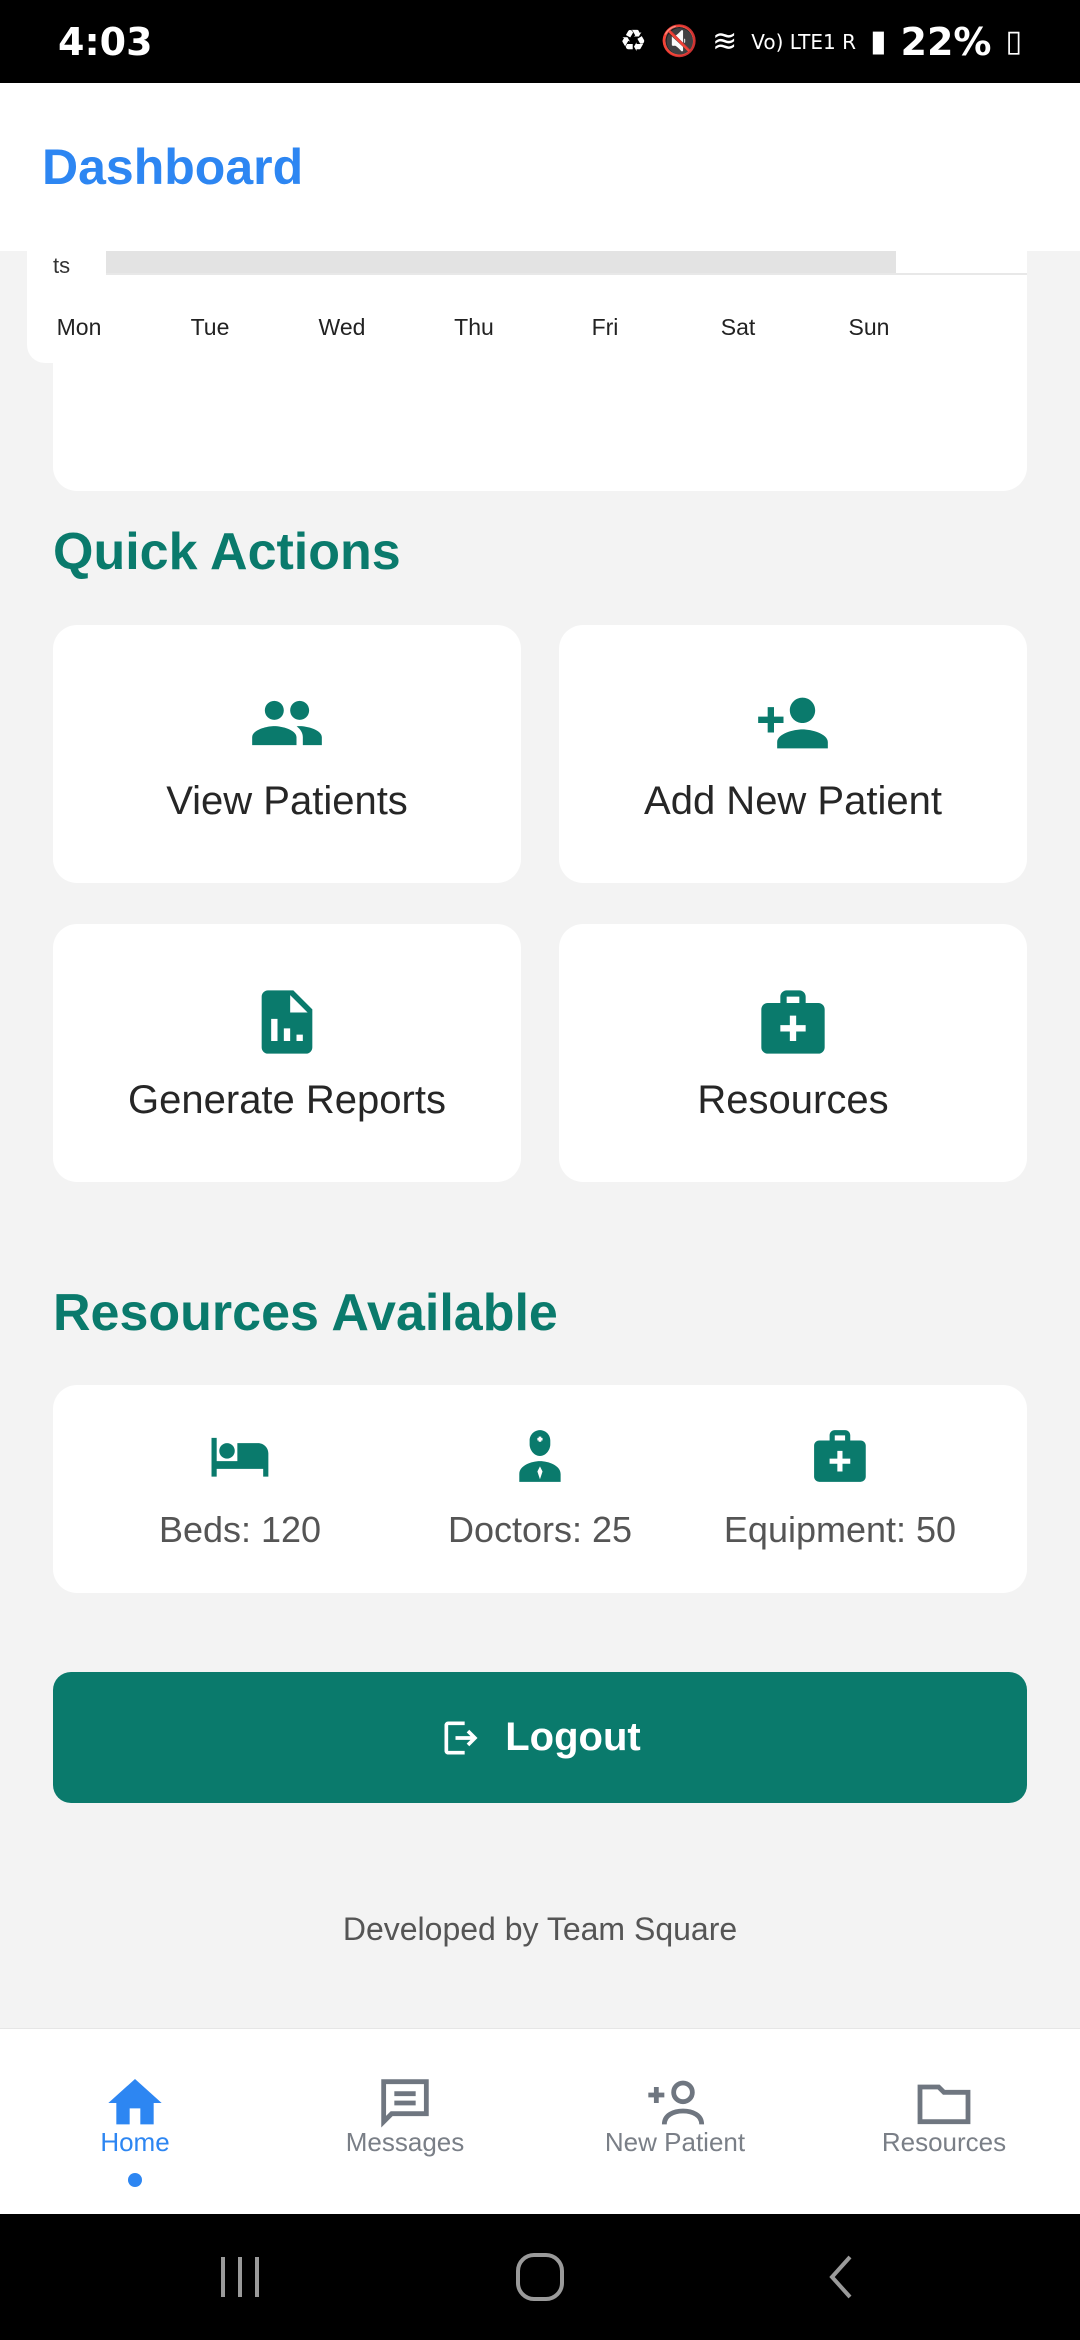 This screenshot has height=2340, width=1080. Describe the element at coordinates (566, 274) in the screenshot. I see `chart-axis` at that location.